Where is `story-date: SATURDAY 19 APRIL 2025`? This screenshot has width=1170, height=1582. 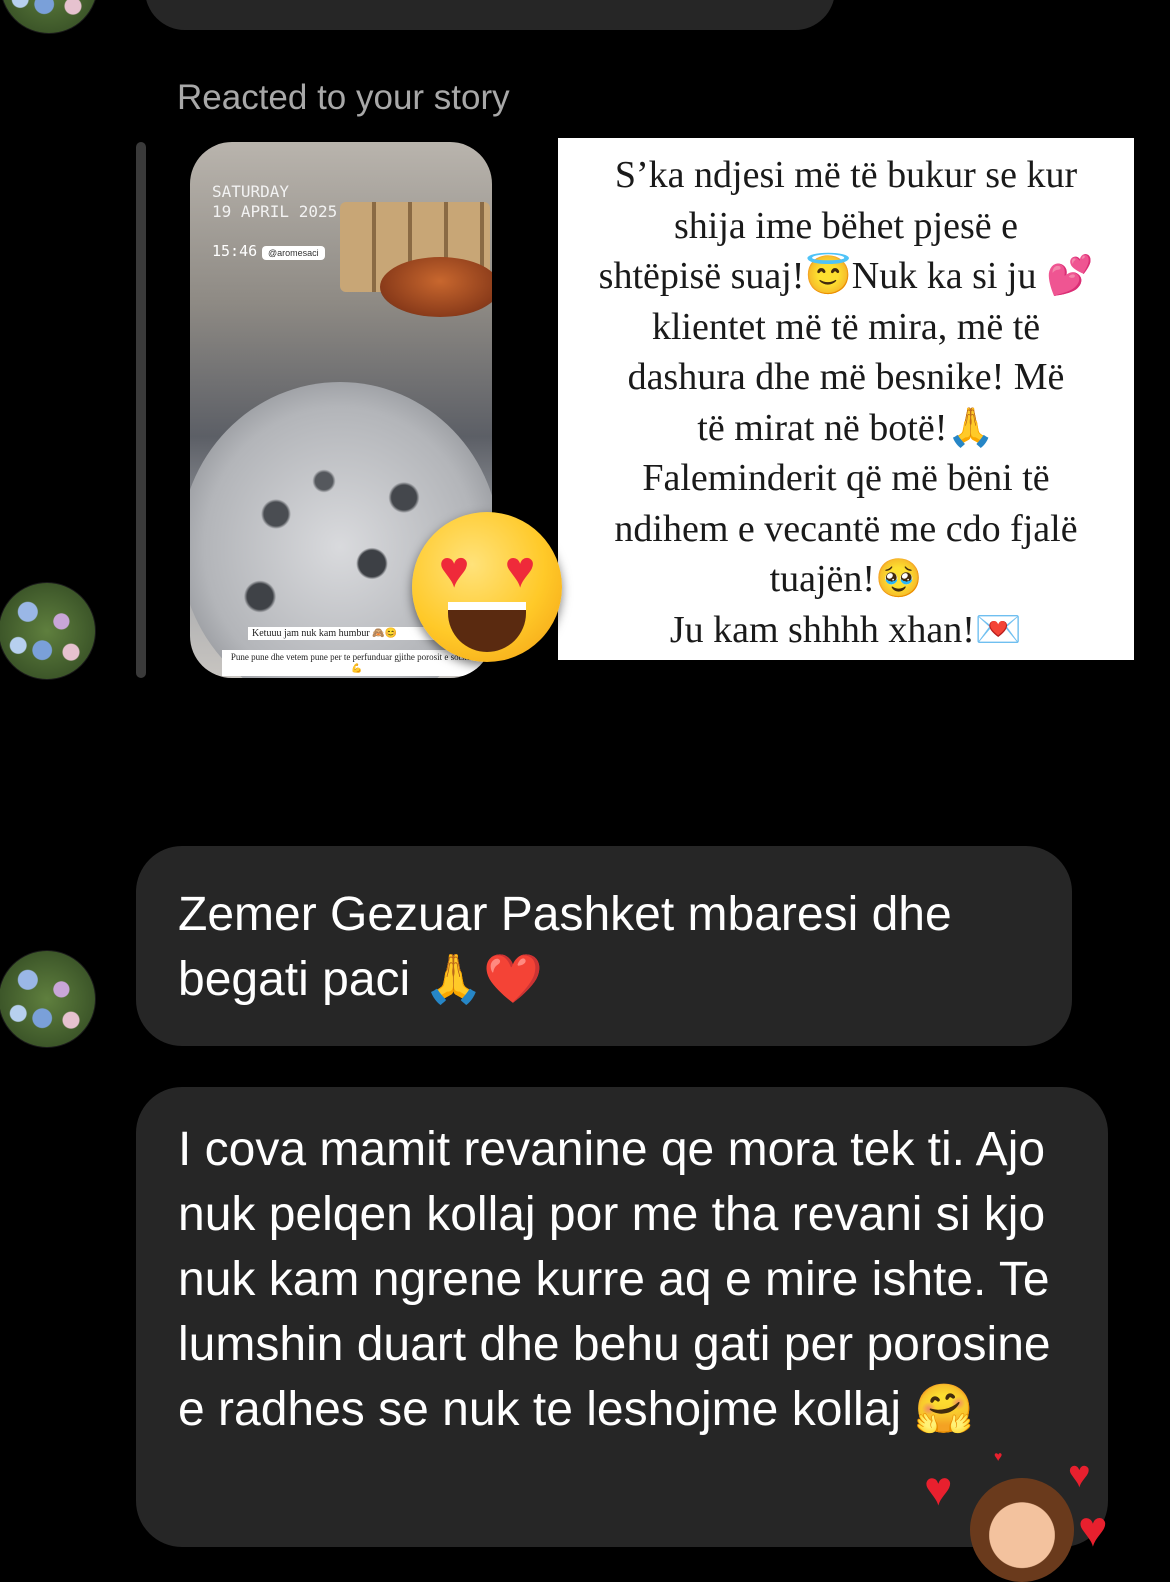
story-date: SATURDAY 19 APRIL 2025 is located at coordinates (275, 201).